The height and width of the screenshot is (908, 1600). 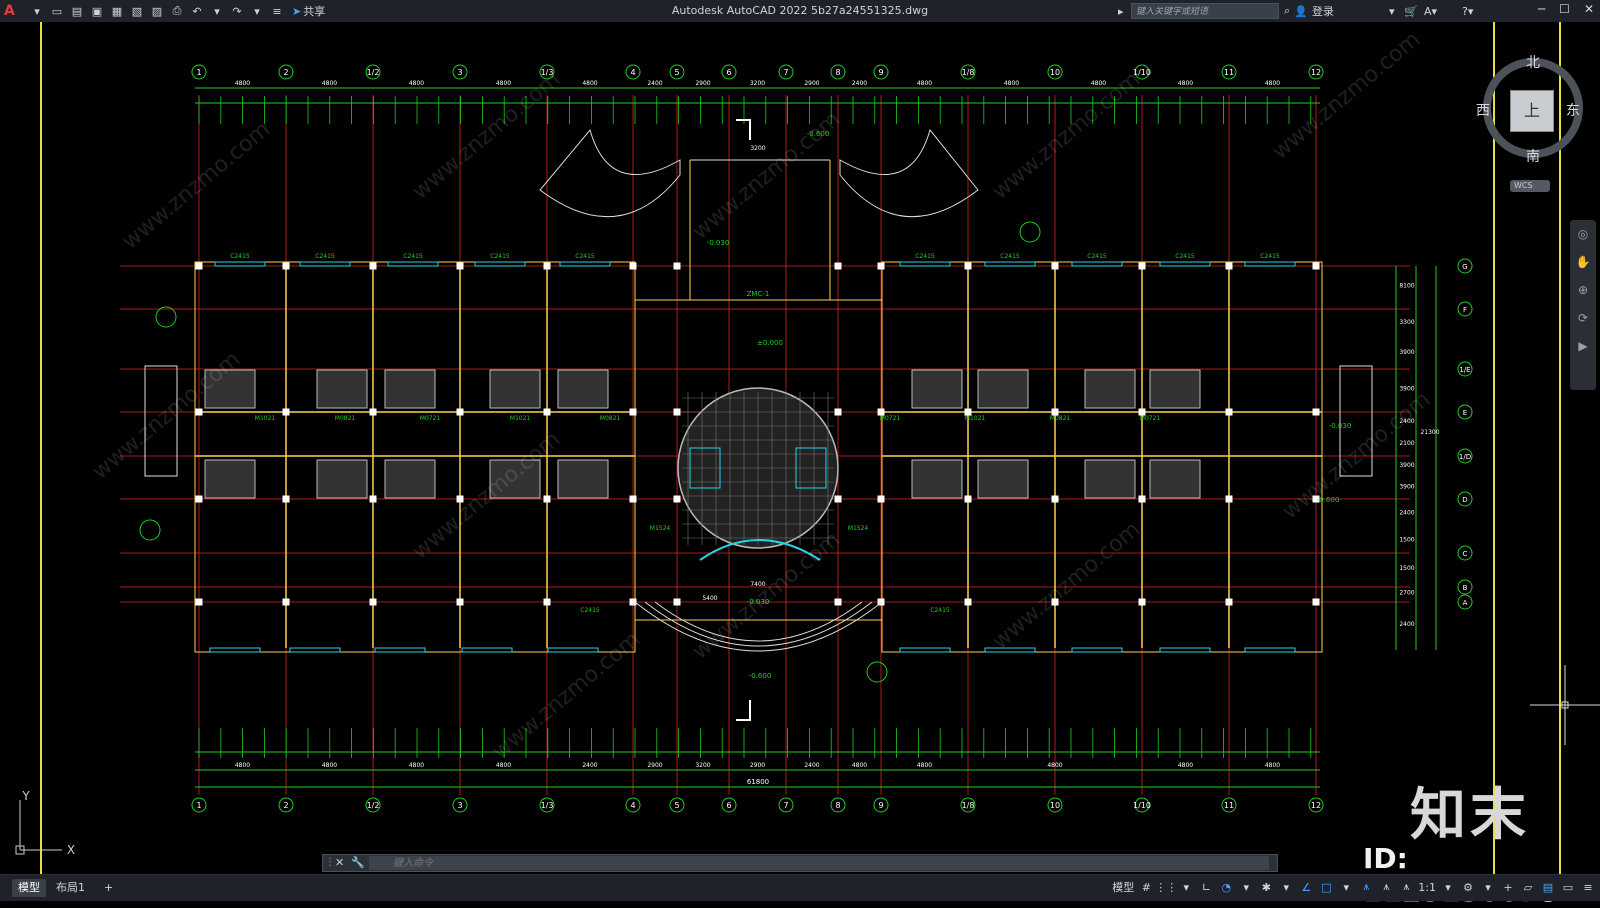 What do you see at coordinates (137, 11) in the screenshot?
I see `open-web-icon: ▧` at bounding box center [137, 11].